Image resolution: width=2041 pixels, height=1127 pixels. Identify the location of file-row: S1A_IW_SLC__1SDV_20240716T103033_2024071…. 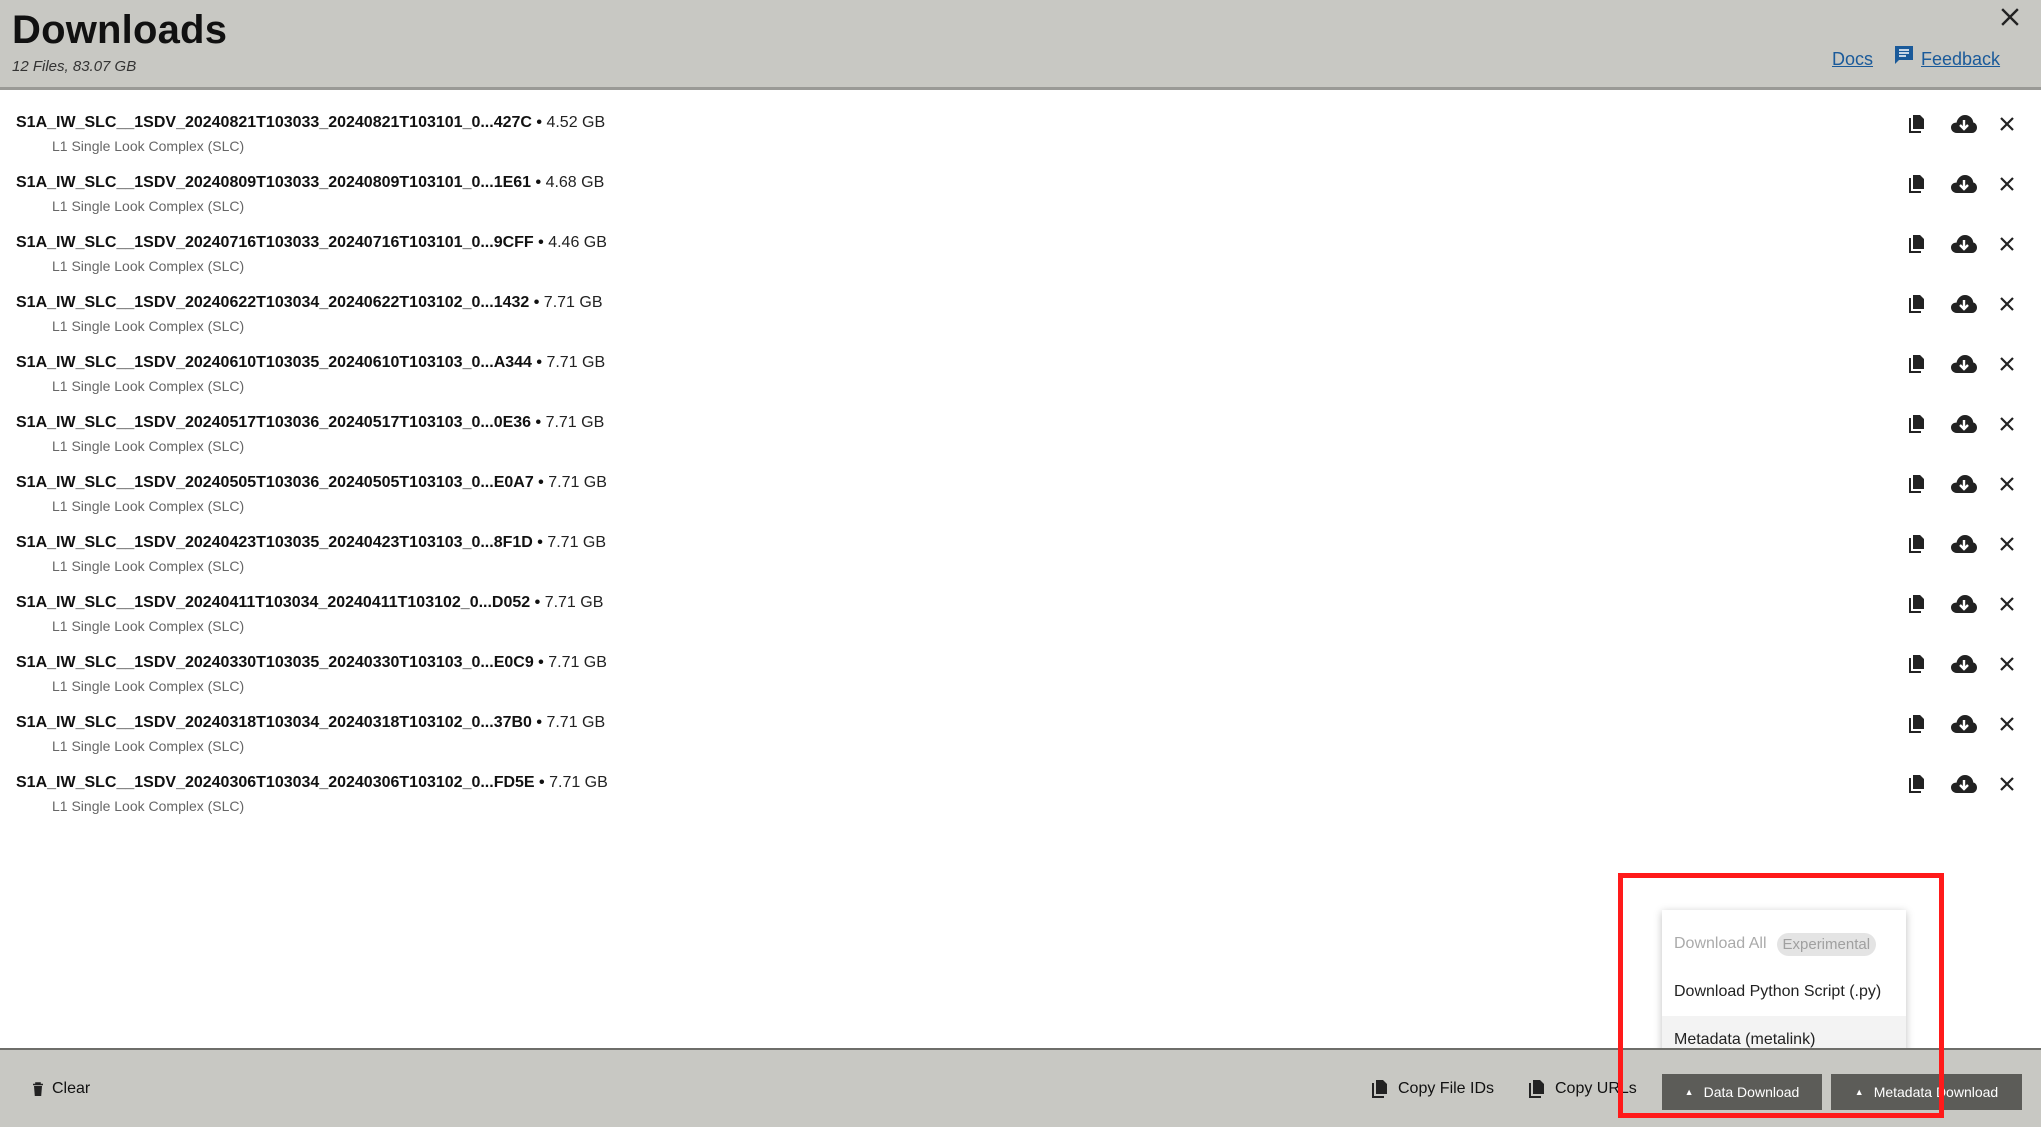
(1020, 258).